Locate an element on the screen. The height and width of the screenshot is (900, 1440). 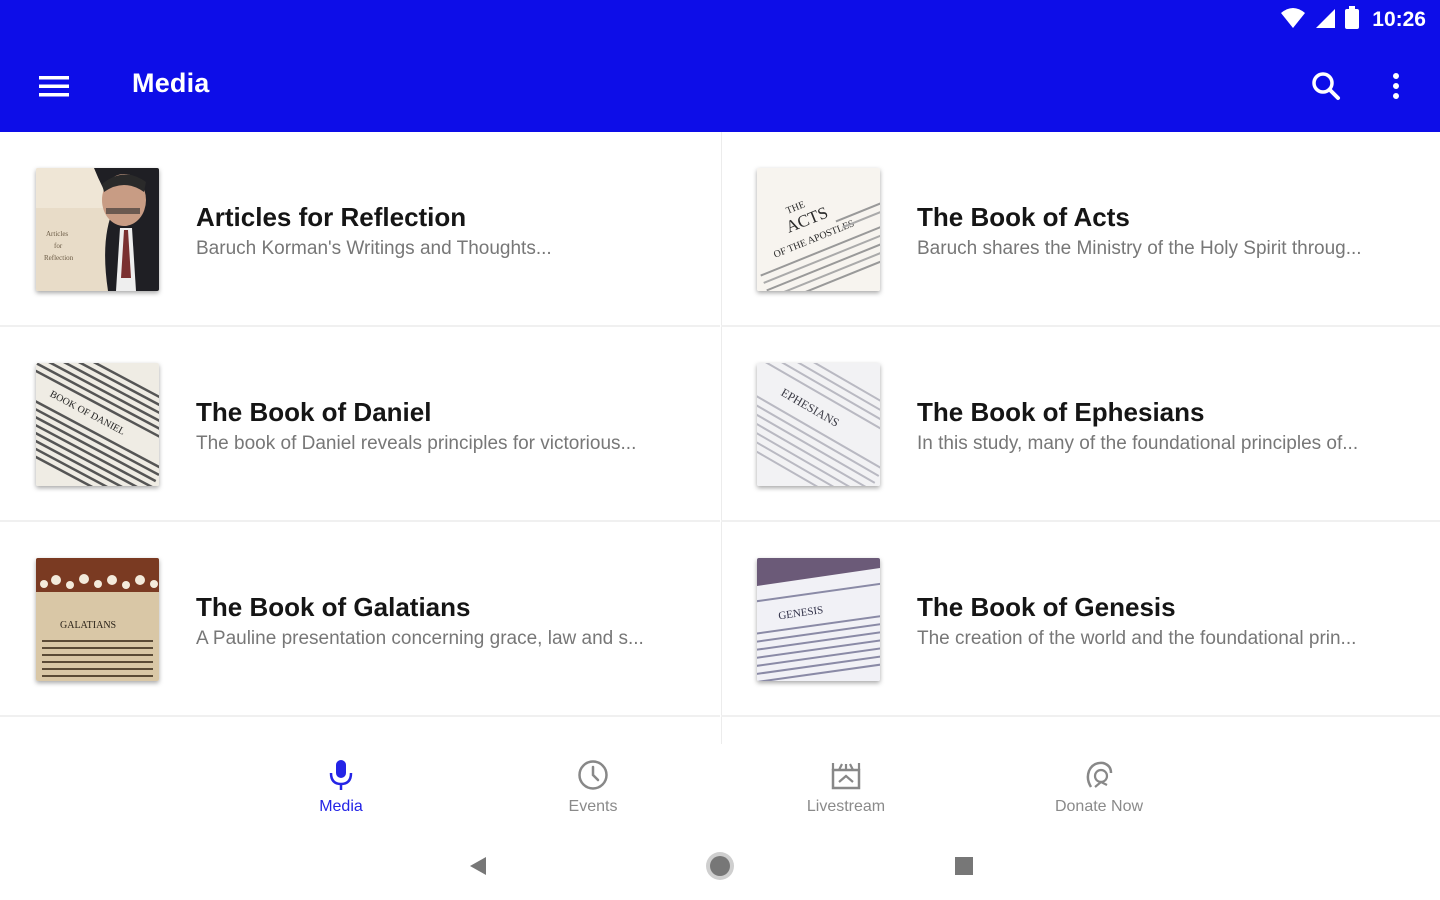
back-icon is located at coordinates (478, 866).